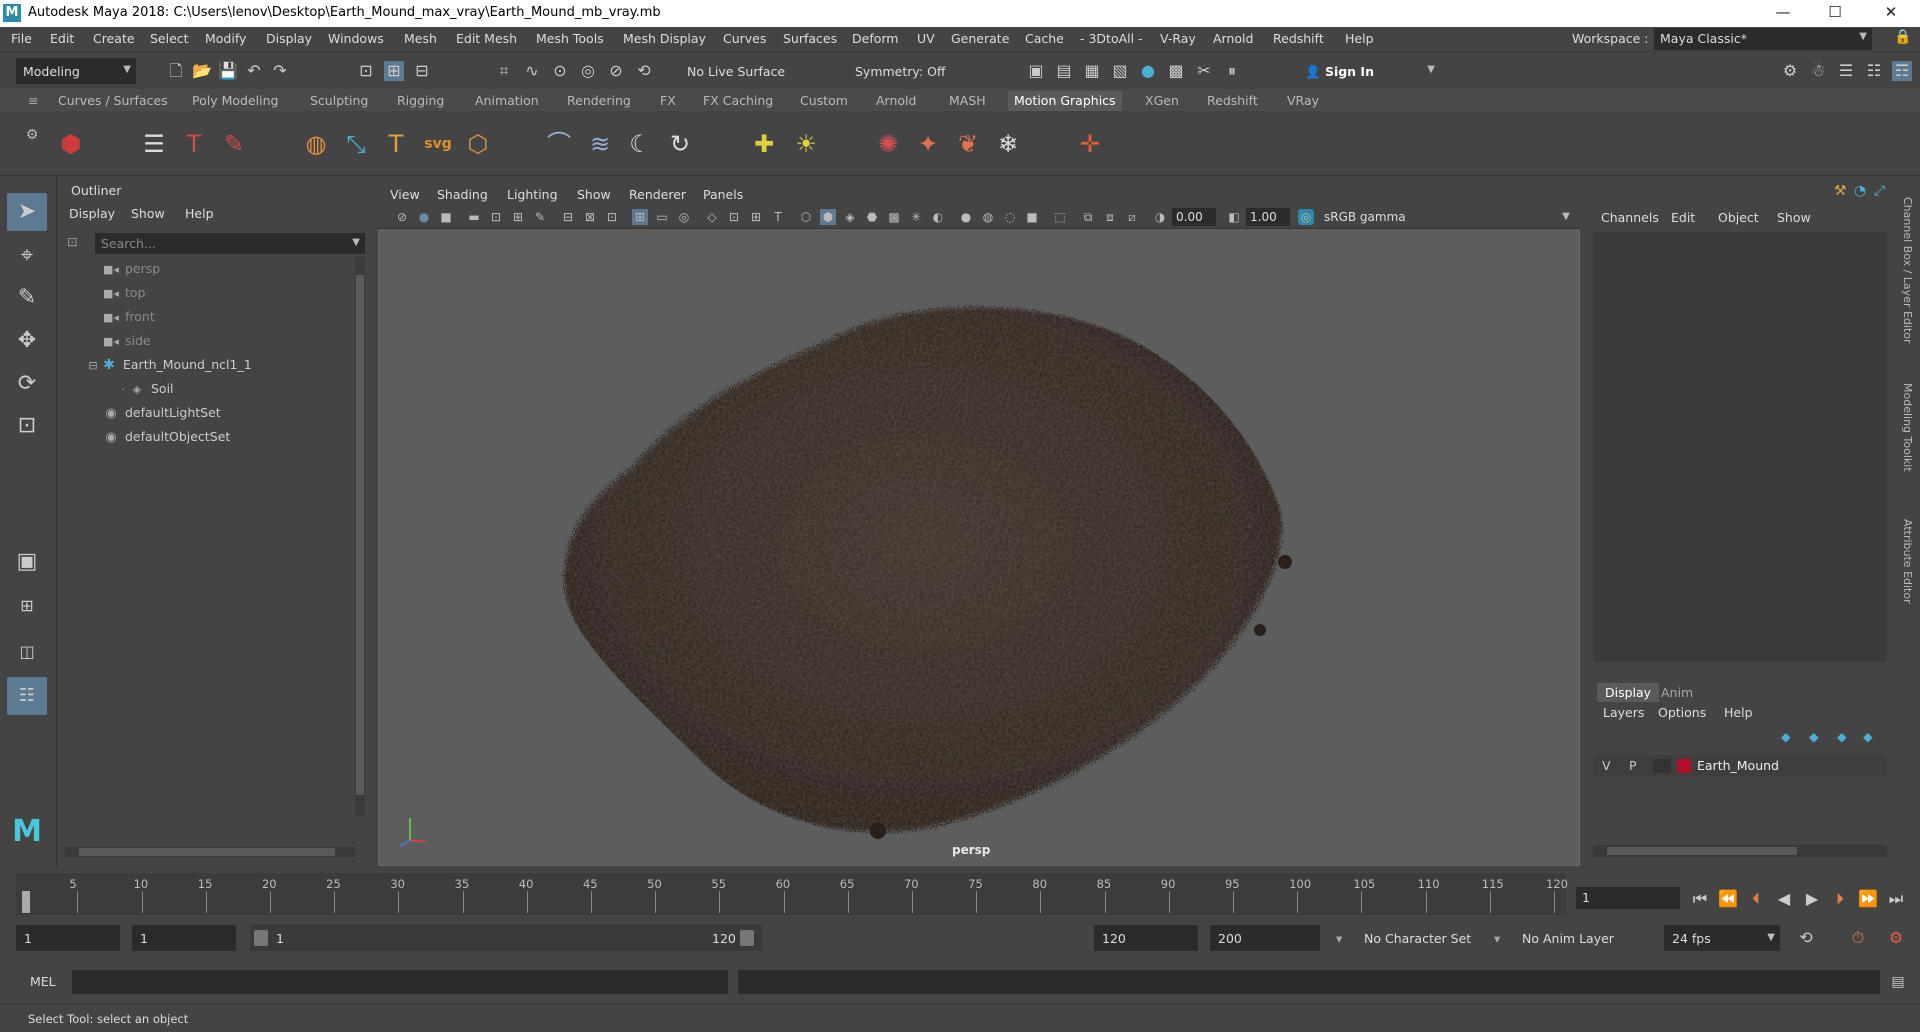  What do you see at coordinates (1234, 217) in the screenshot?
I see `gamma-icon: ◧` at bounding box center [1234, 217].